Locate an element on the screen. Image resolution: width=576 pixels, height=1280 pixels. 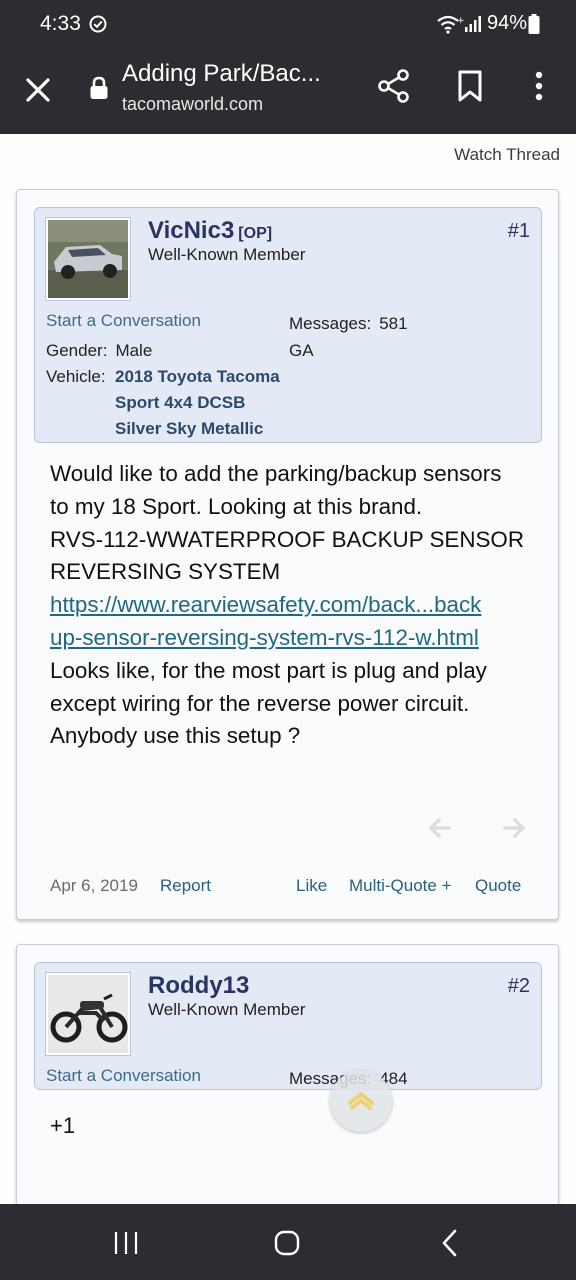
post-number: #1 is located at coordinates (519, 231).